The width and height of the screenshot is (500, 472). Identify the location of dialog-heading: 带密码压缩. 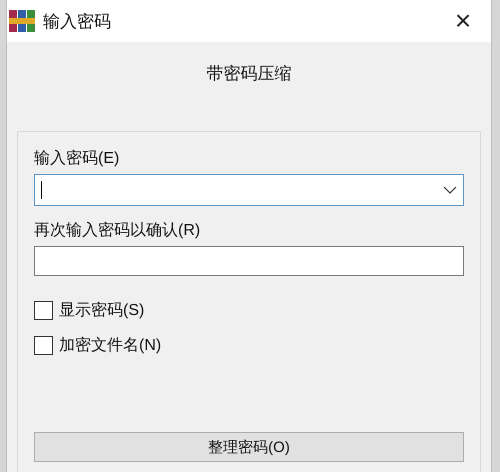
(249, 74).